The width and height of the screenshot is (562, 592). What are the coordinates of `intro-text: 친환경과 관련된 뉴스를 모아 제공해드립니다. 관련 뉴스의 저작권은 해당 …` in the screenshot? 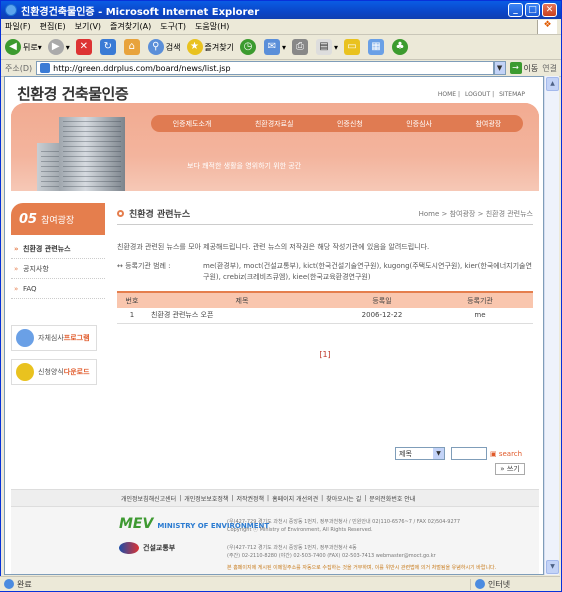 It's located at (273, 247).